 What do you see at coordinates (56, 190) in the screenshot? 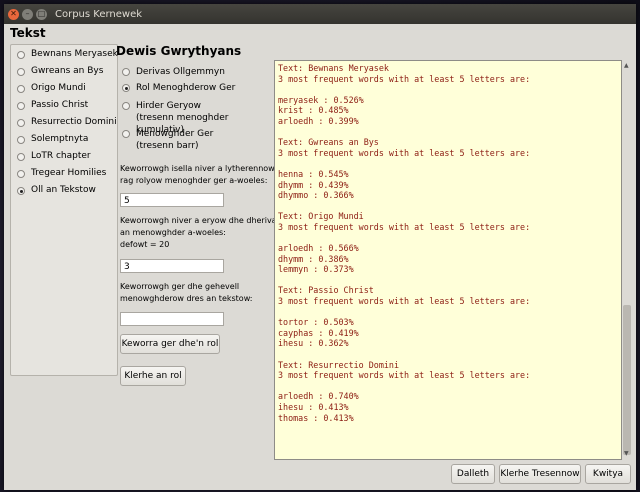
I see `text-option-oll-an-tekstow: Oll an Tekstow` at bounding box center [56, 190].